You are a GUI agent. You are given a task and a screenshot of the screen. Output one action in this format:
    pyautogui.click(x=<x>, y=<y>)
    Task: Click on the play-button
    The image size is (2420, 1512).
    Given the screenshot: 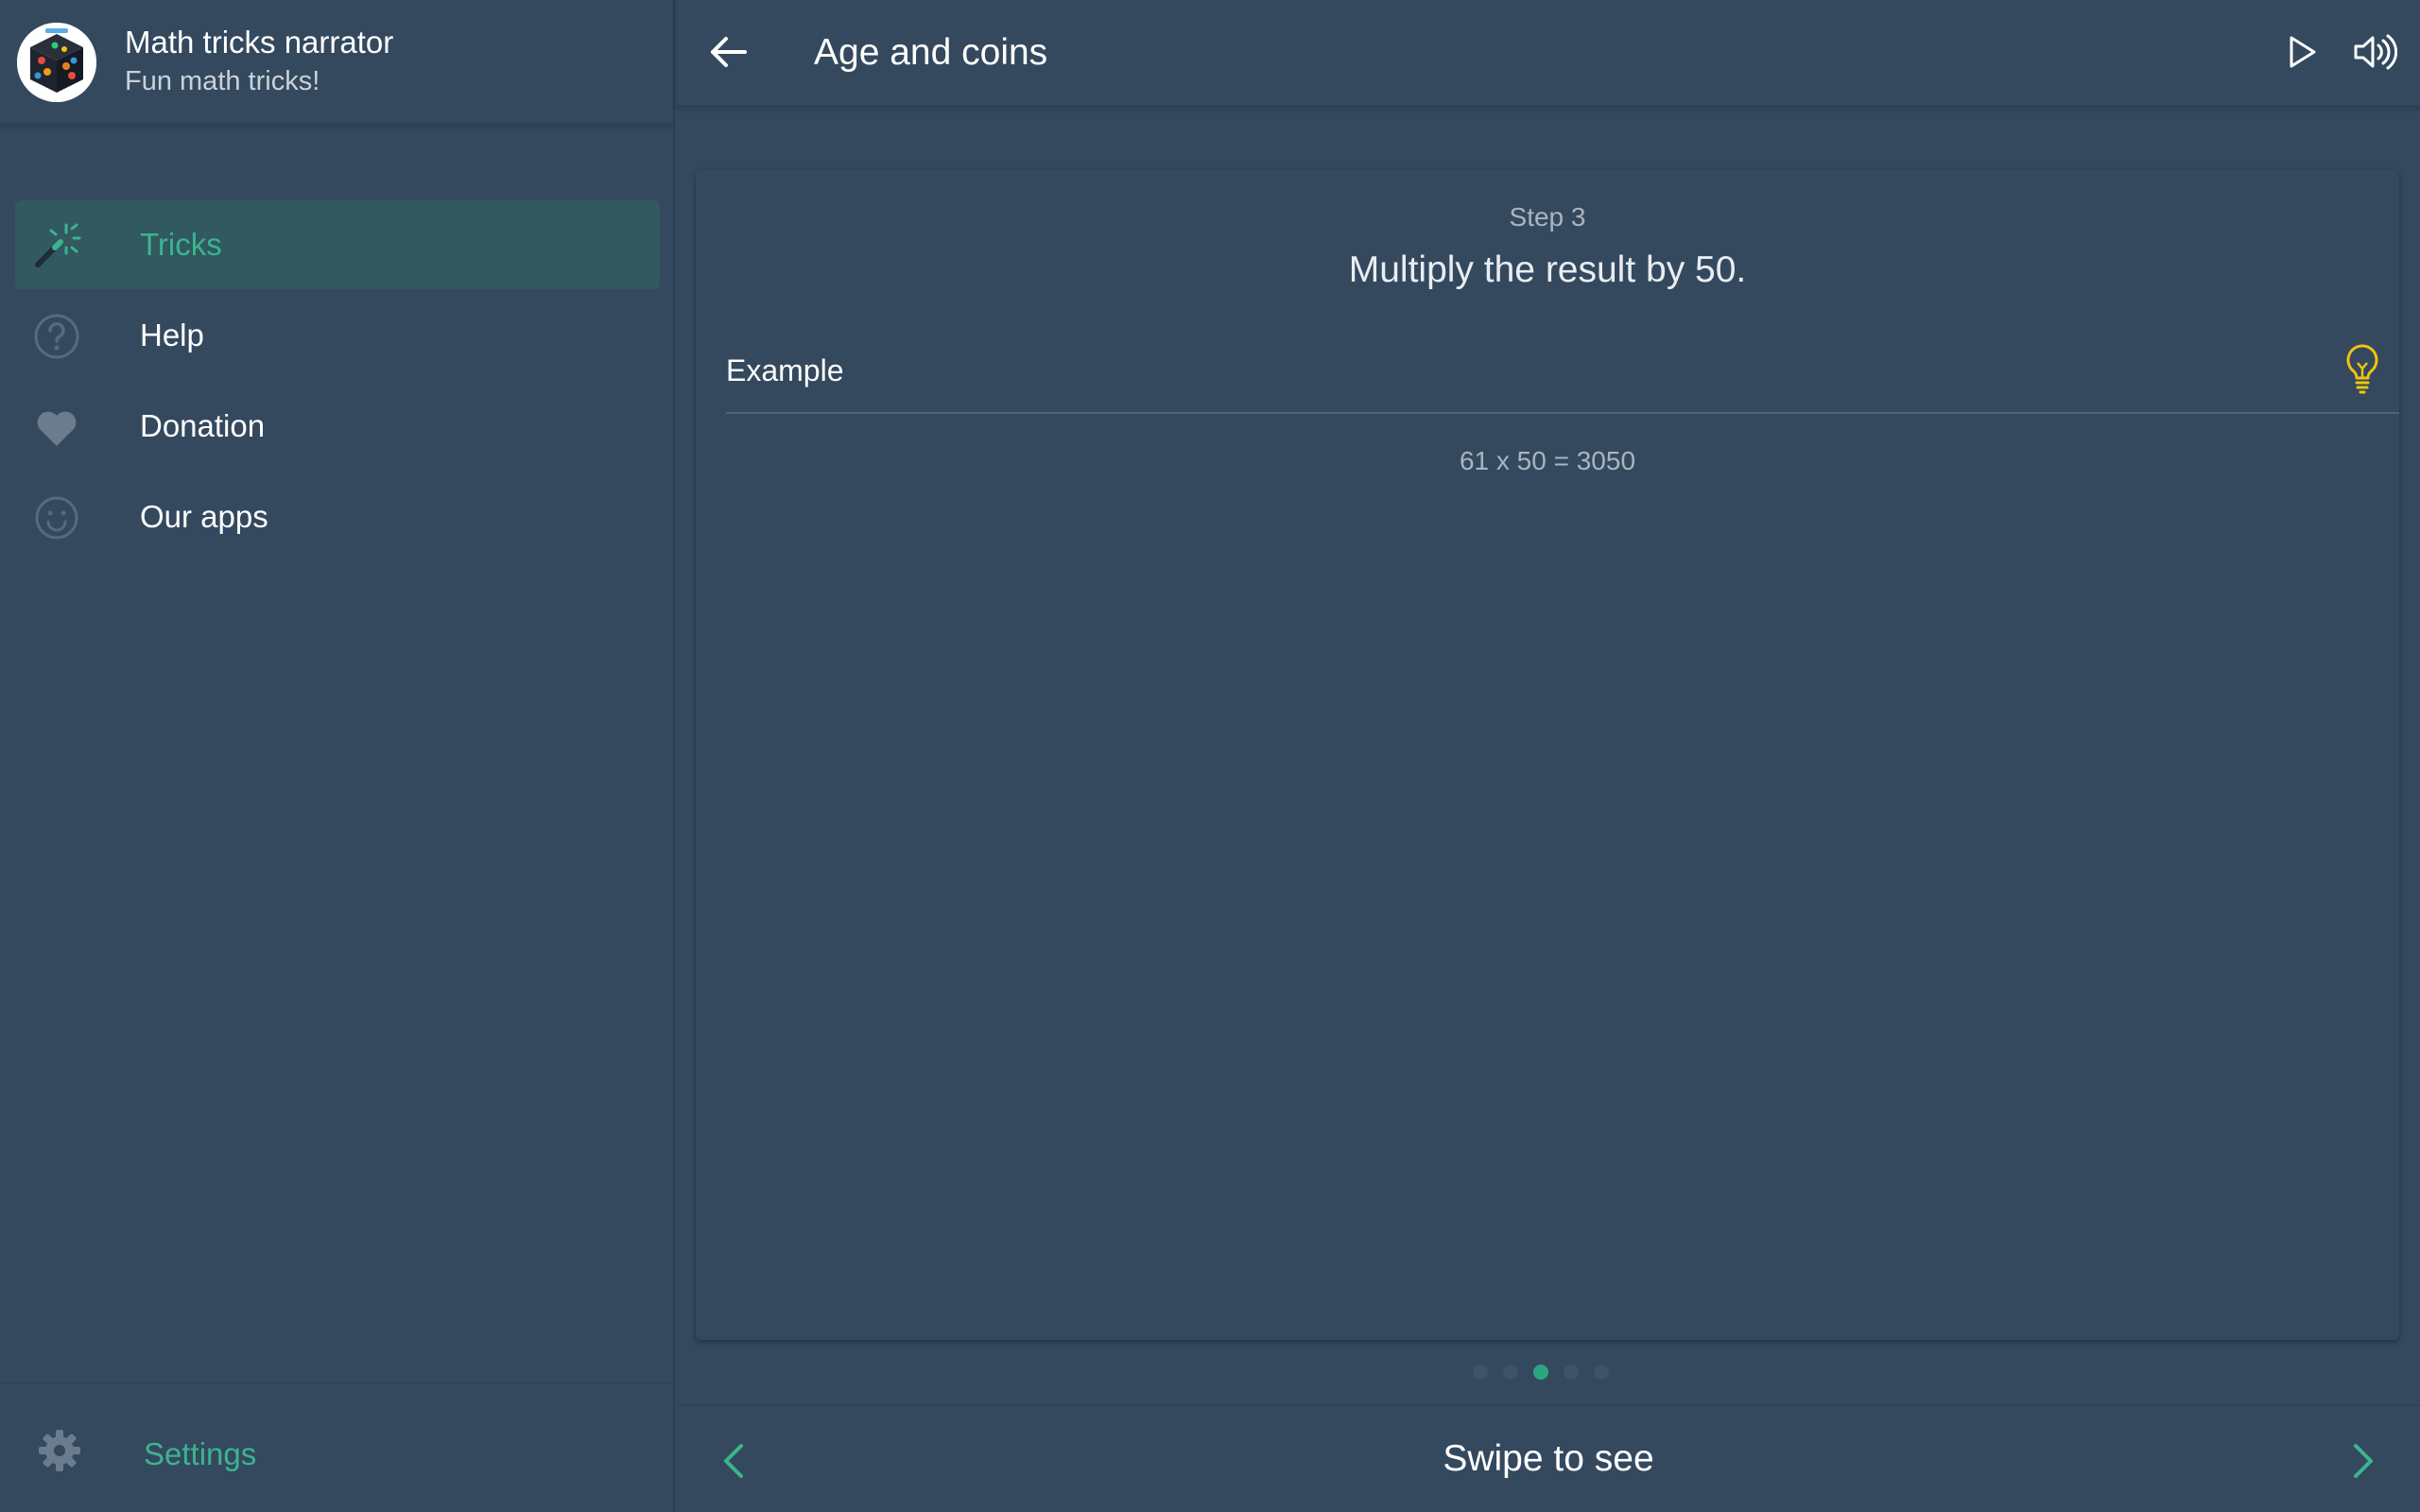 What is the action you would take?
    pyautogui.click(x=2302, y=52)
    